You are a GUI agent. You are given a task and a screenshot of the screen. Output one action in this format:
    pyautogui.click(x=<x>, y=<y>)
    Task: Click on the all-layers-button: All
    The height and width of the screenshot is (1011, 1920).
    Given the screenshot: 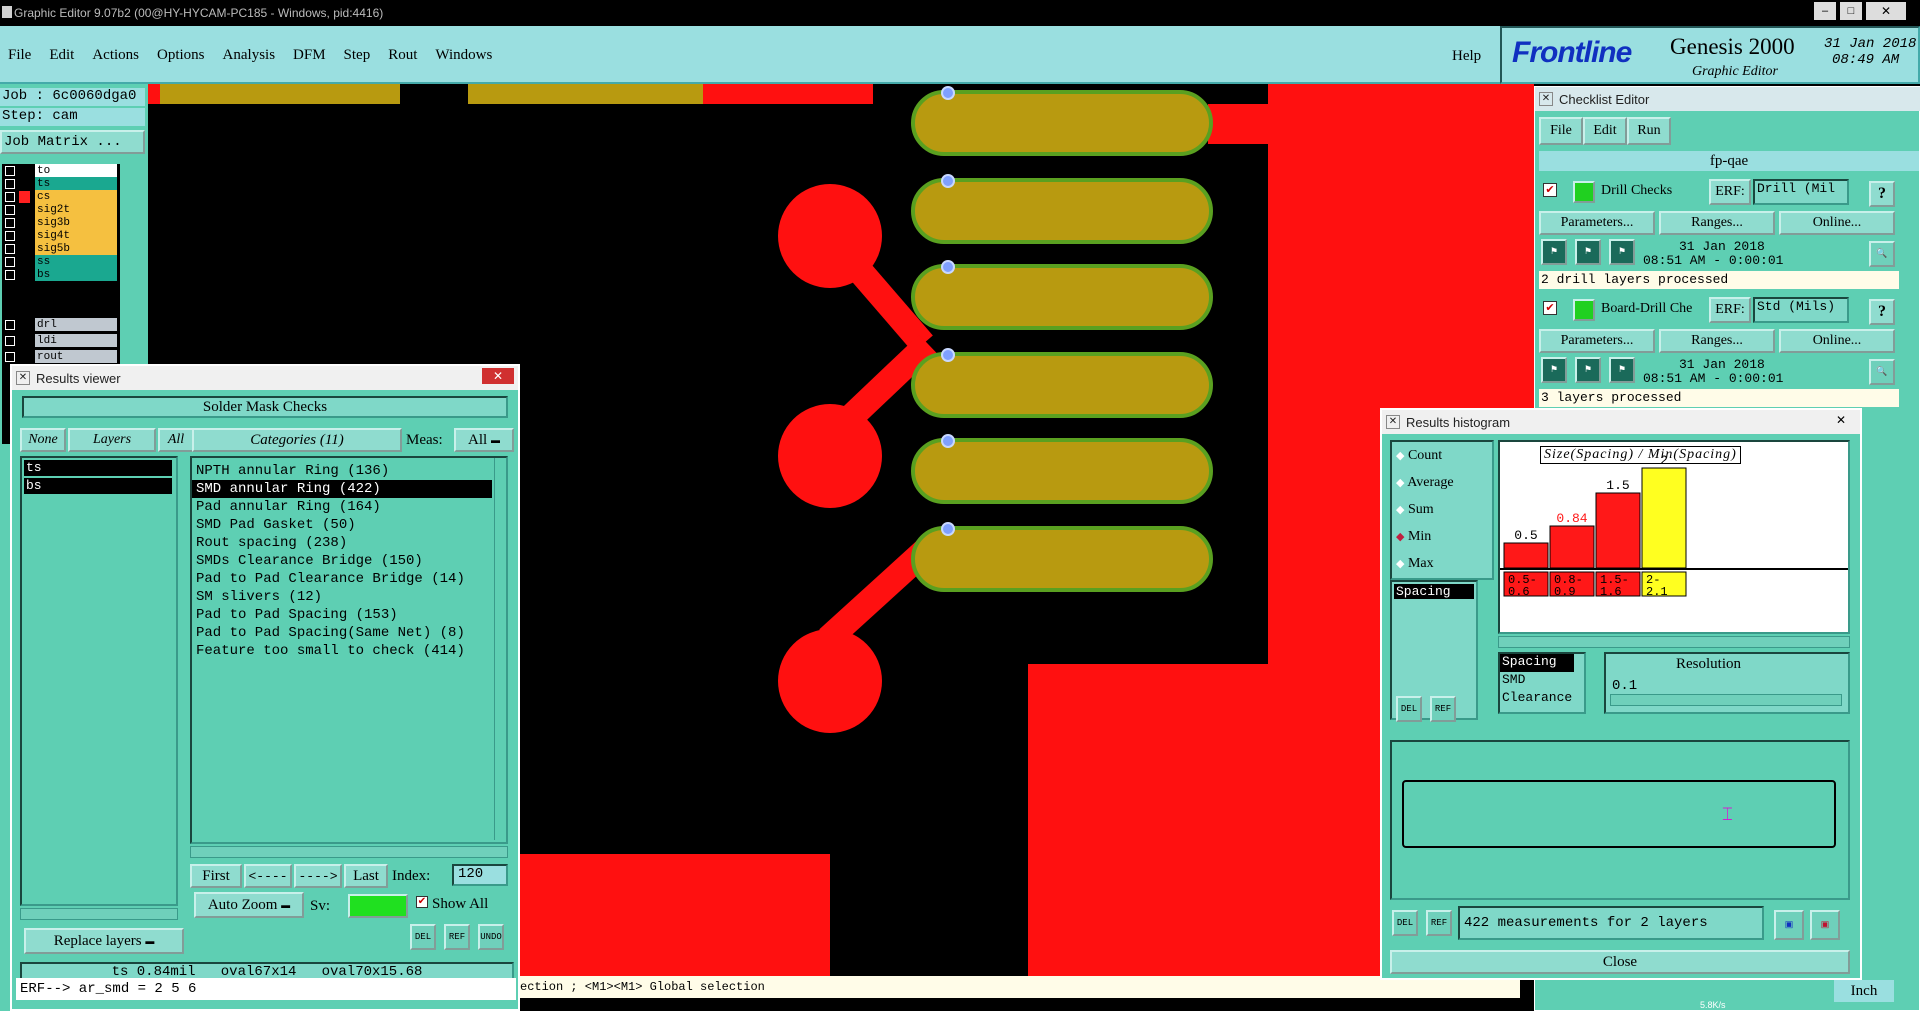 What is the action you would take?
    pyautogui.click(x=176, y=440)
    